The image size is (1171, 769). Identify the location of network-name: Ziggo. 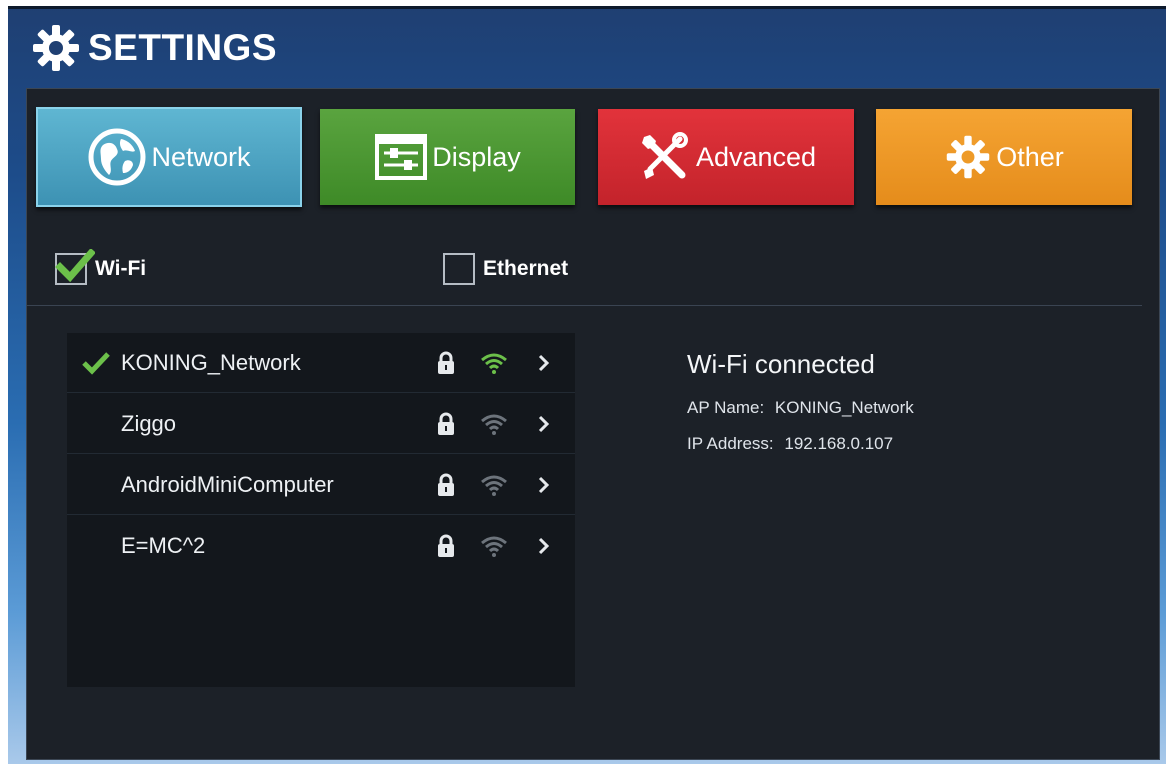
(149, 423).